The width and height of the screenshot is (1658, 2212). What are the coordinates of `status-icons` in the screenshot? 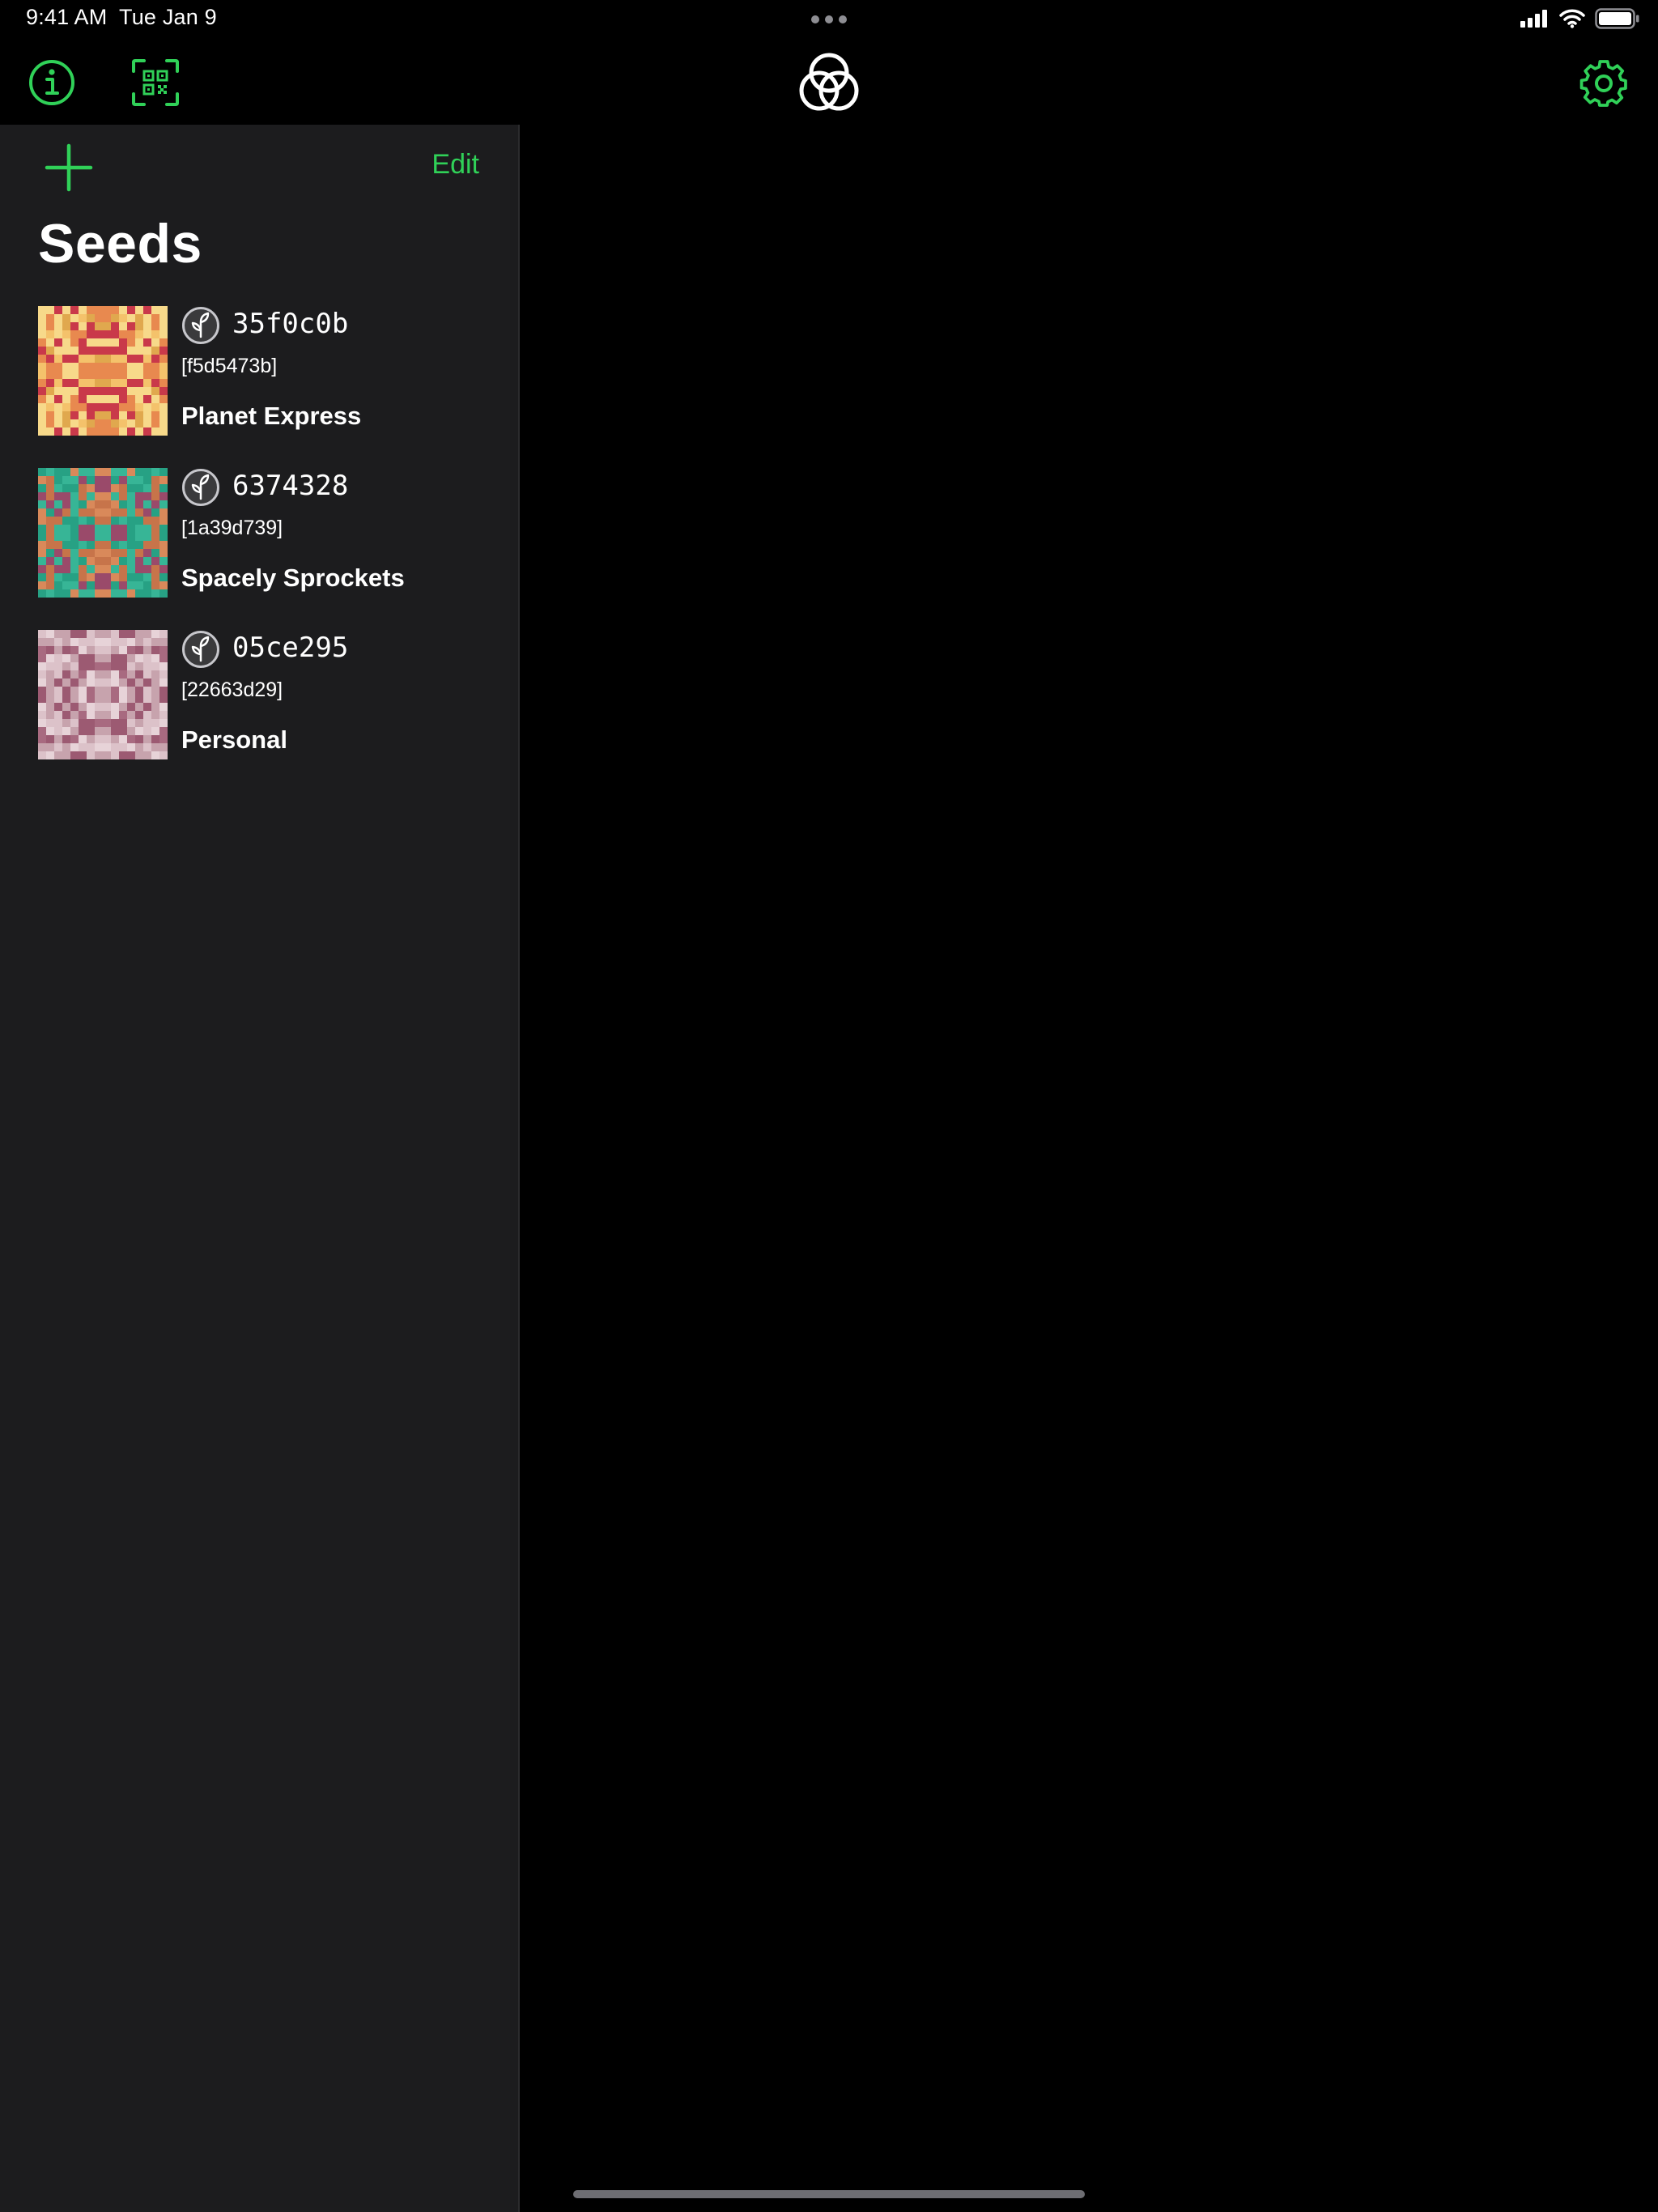 It's located at (1580, 19).